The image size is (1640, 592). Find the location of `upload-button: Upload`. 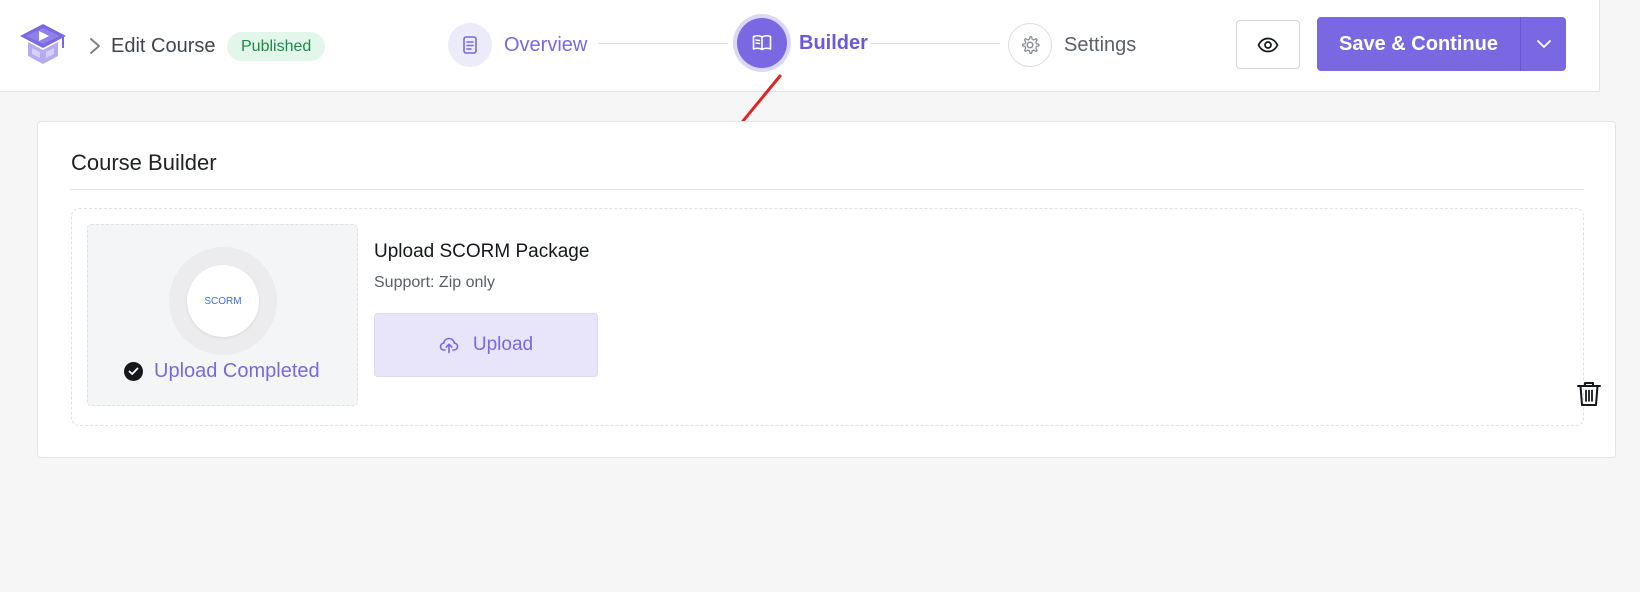

upload-button: Upload is located at coordinates (486, 345).